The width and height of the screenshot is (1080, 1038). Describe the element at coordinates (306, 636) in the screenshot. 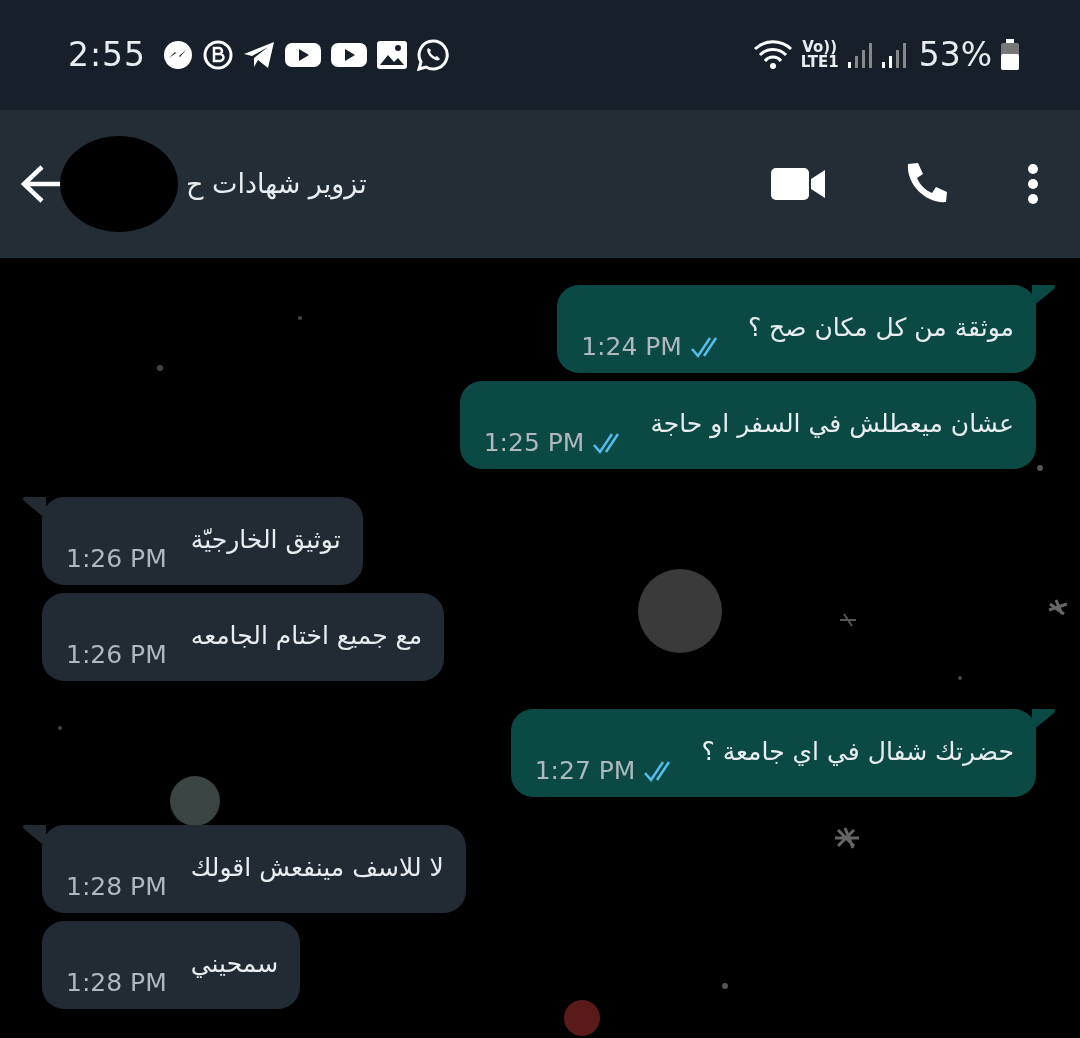

I see `message-text: مع جميع اختام الجامعه` at that location.